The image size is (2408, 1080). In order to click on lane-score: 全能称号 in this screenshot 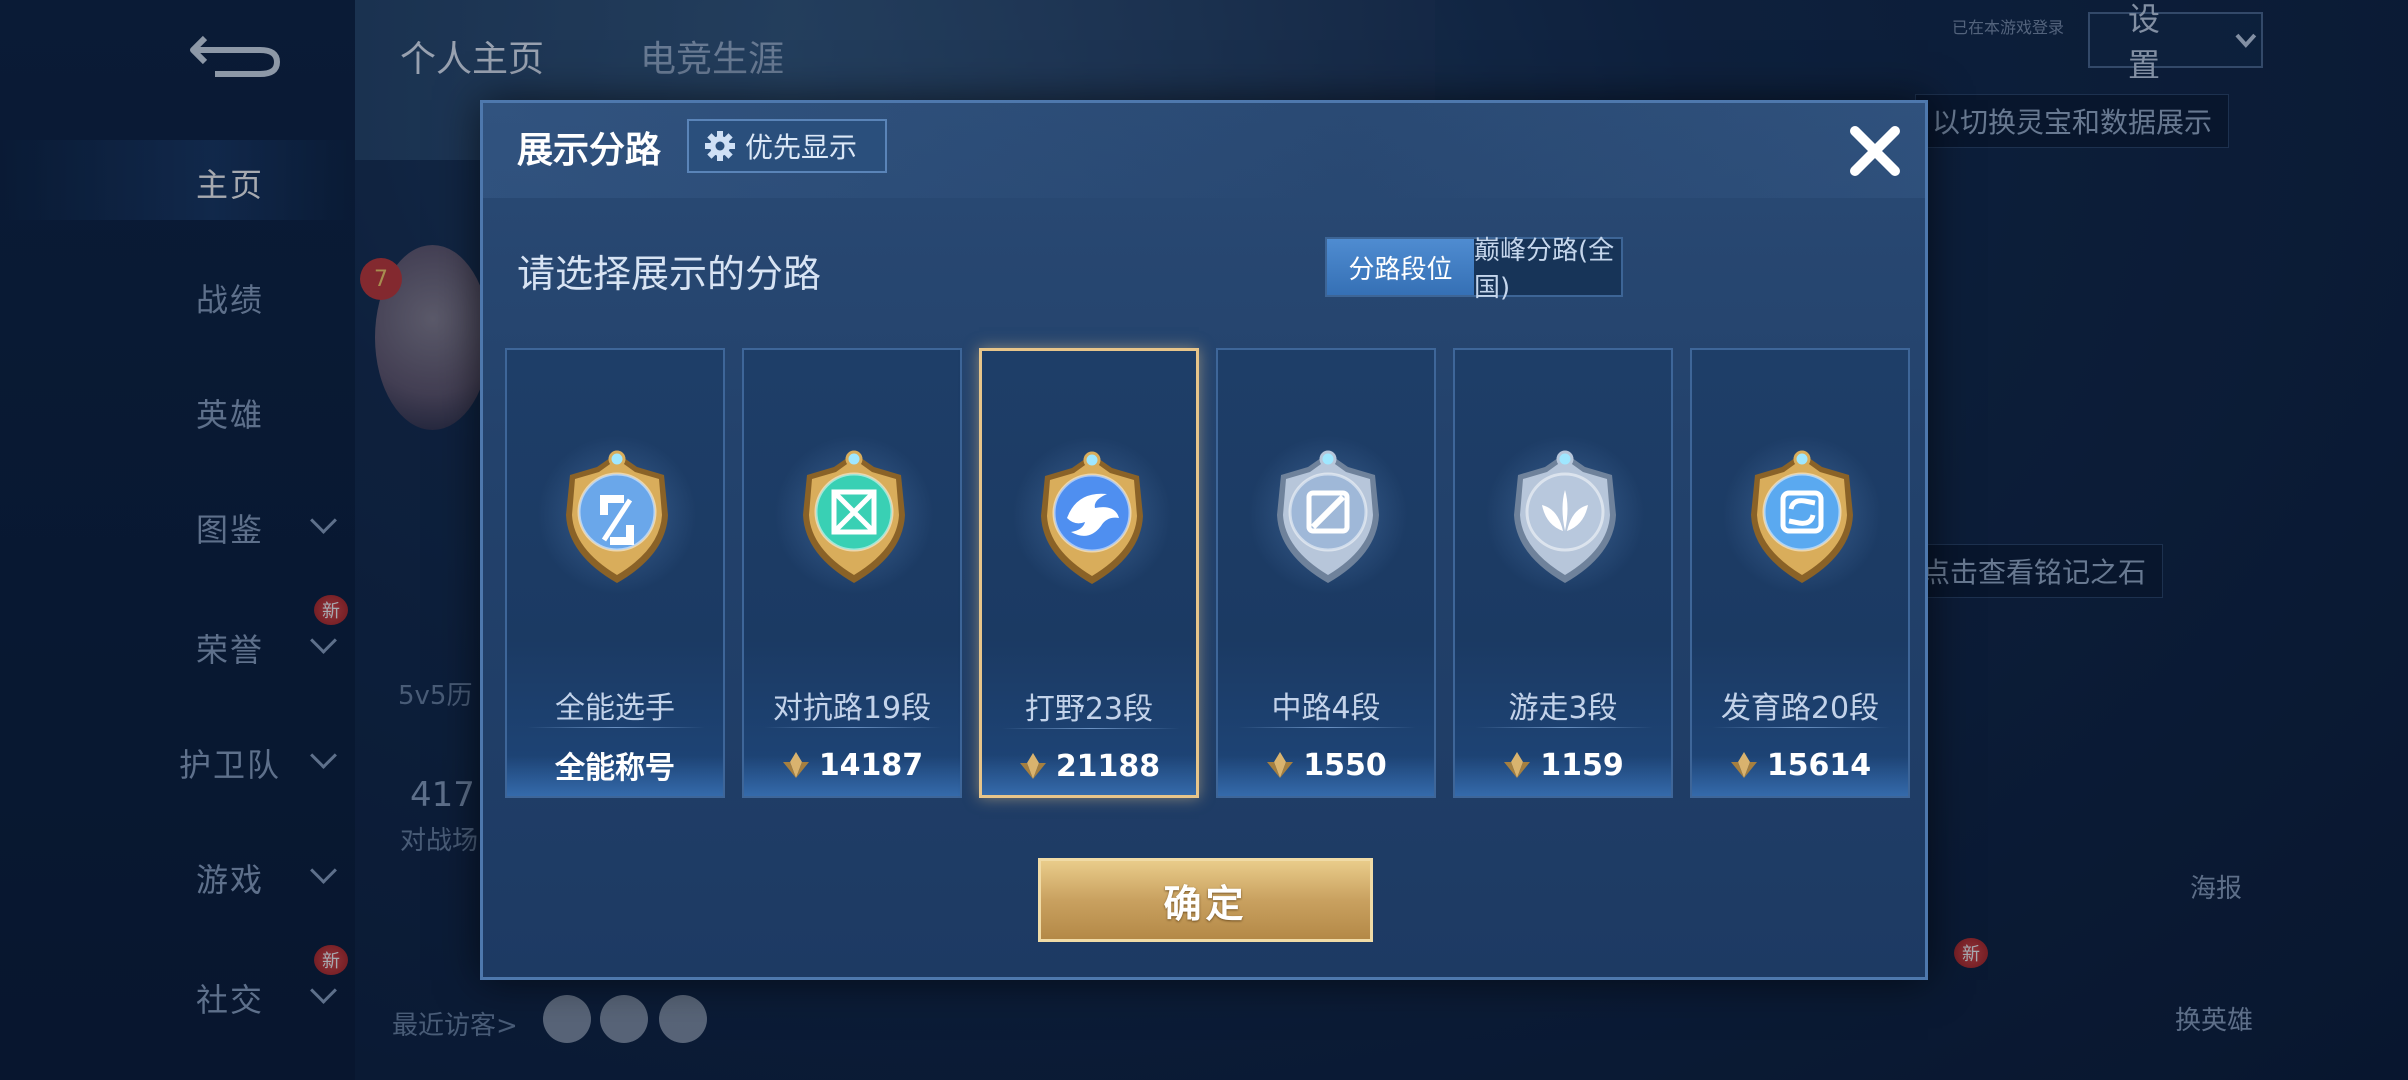, I will do `click(615, 765)`.